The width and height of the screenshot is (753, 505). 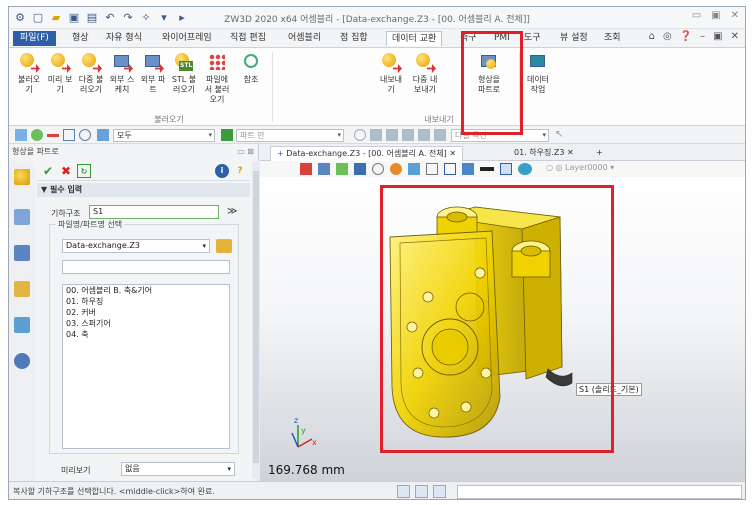 What do you see at coordinates (222, 171) in the screenshot?
I see `info-icon: i` at bounding box center [222, 171].